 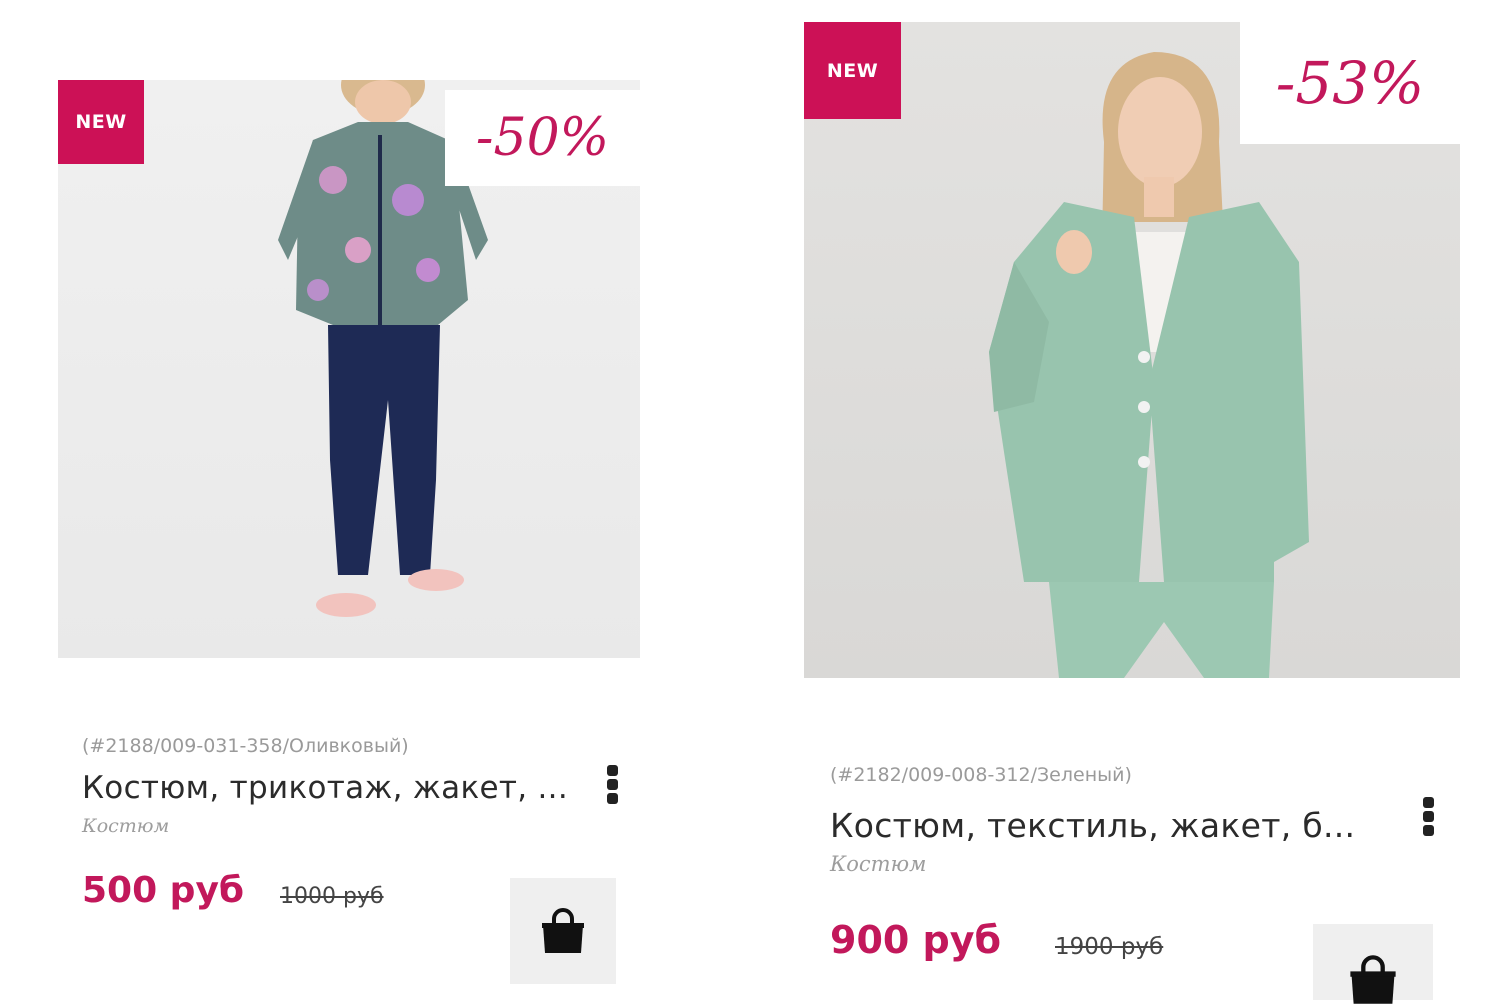 What do you see at coordinates (163, 890) in the screenshot?
I see `product-price: 500 руб` at bounding box center [163, 890].